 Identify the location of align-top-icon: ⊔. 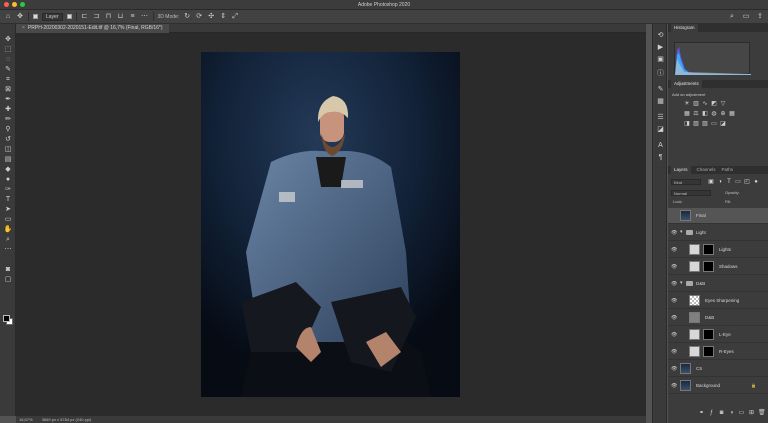
(121, 17).